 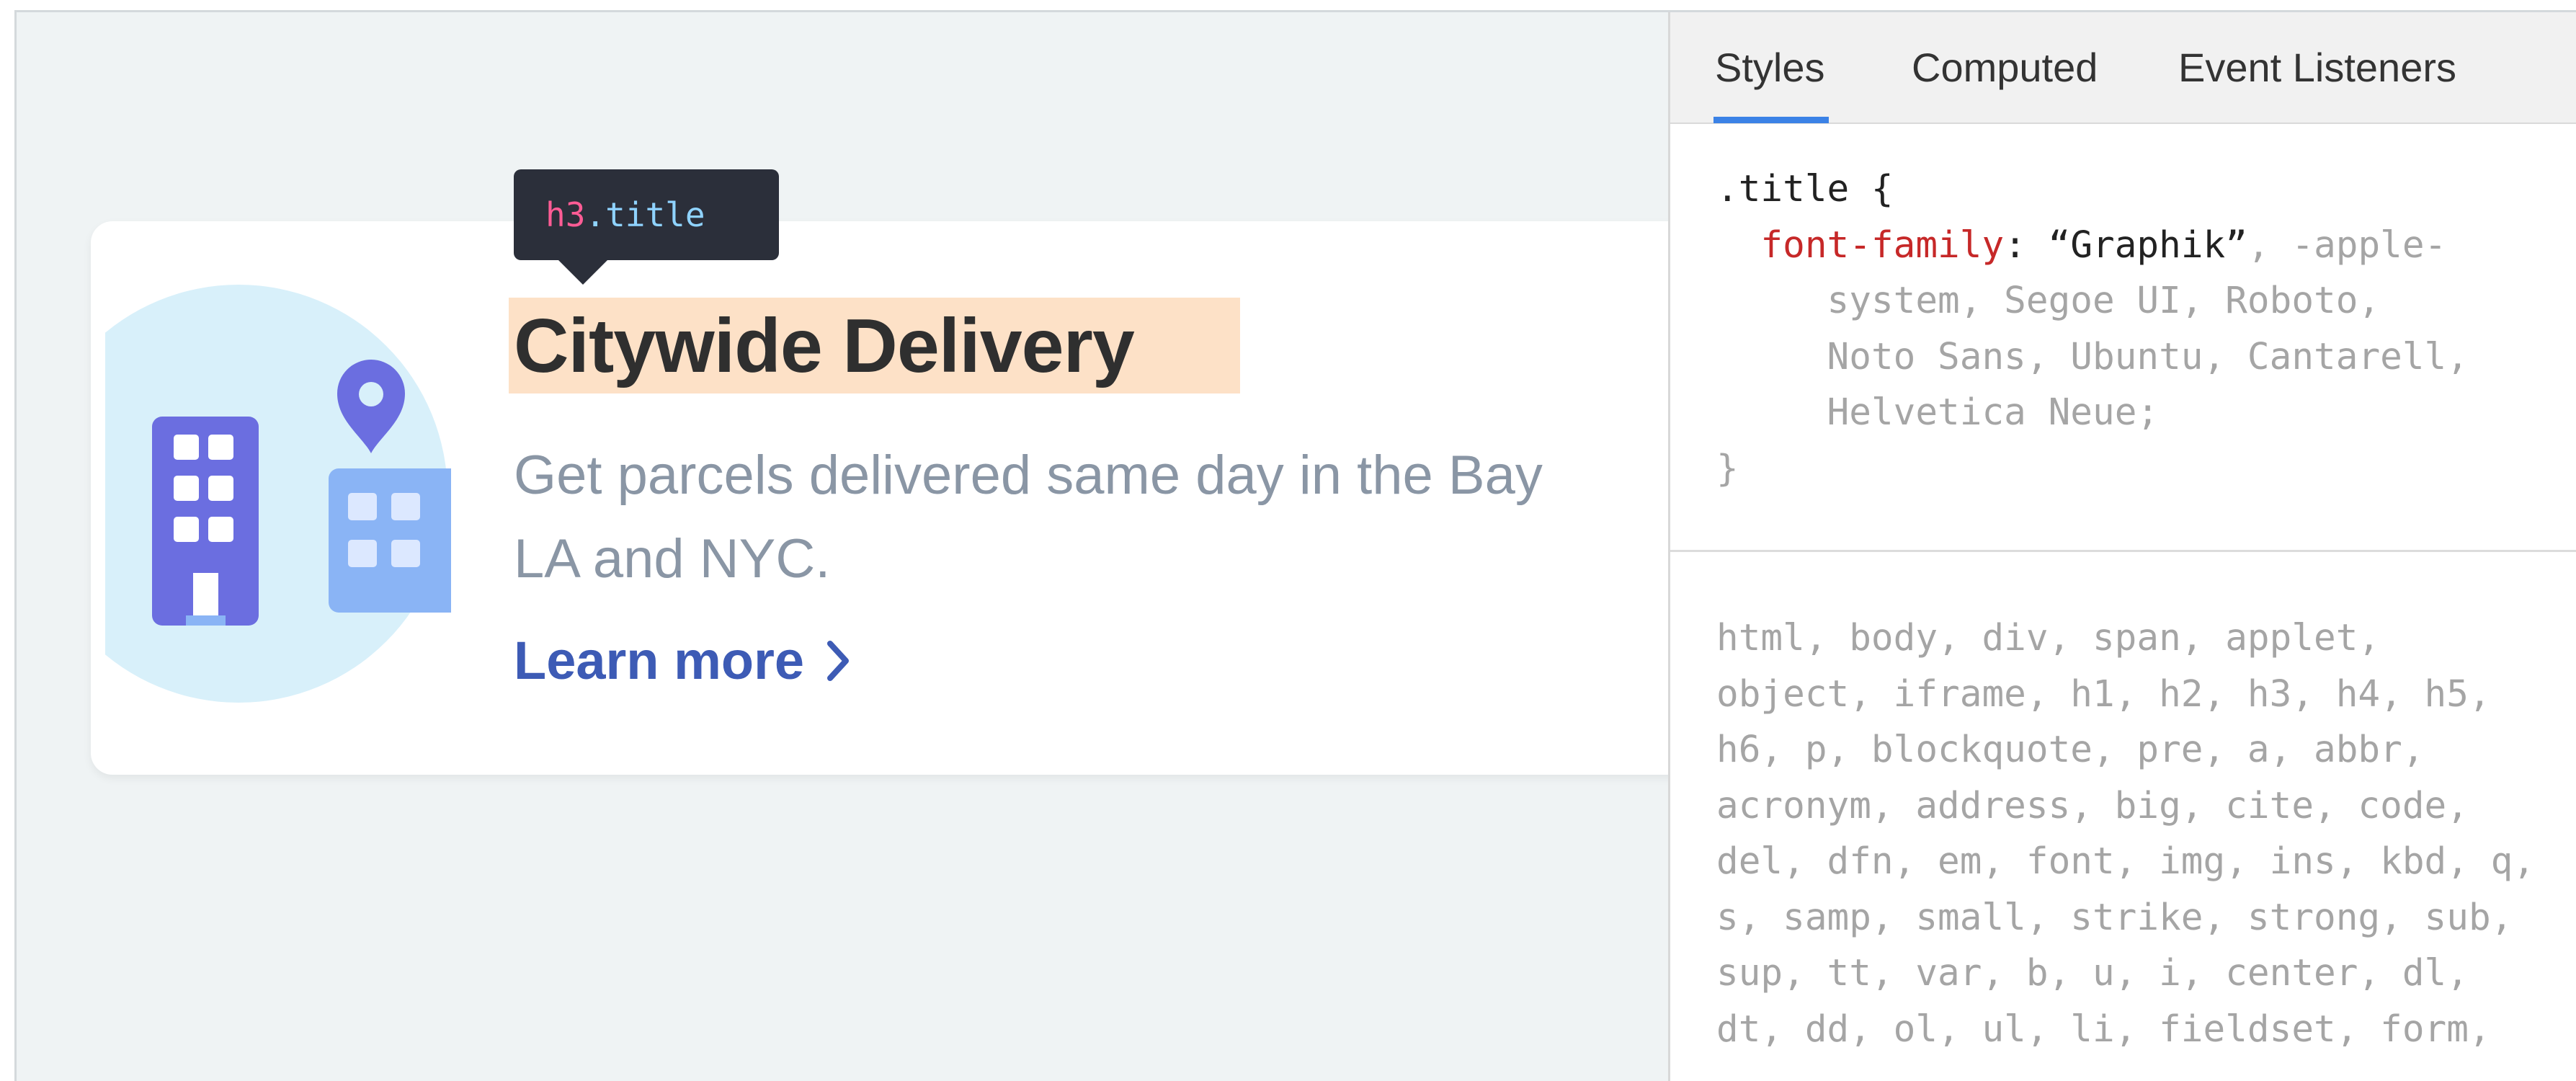 I want to click on learn-more-label: Learn more, so click(x=659, y=660).